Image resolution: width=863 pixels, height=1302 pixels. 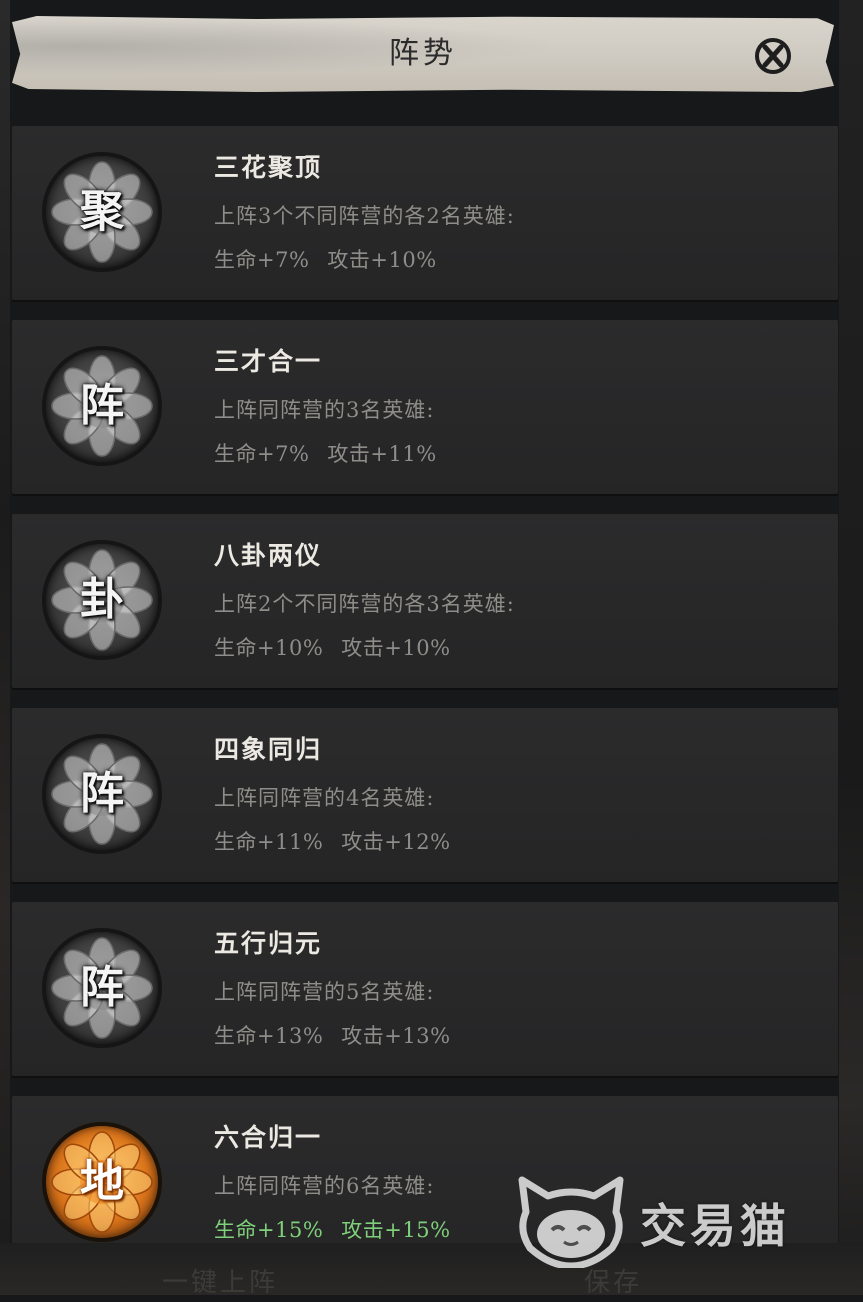 What do you see at coordinates (269, 1230) in the screenshot?
I see `hp-bonus: 生命+15%` at bounding box center [269, 1230].